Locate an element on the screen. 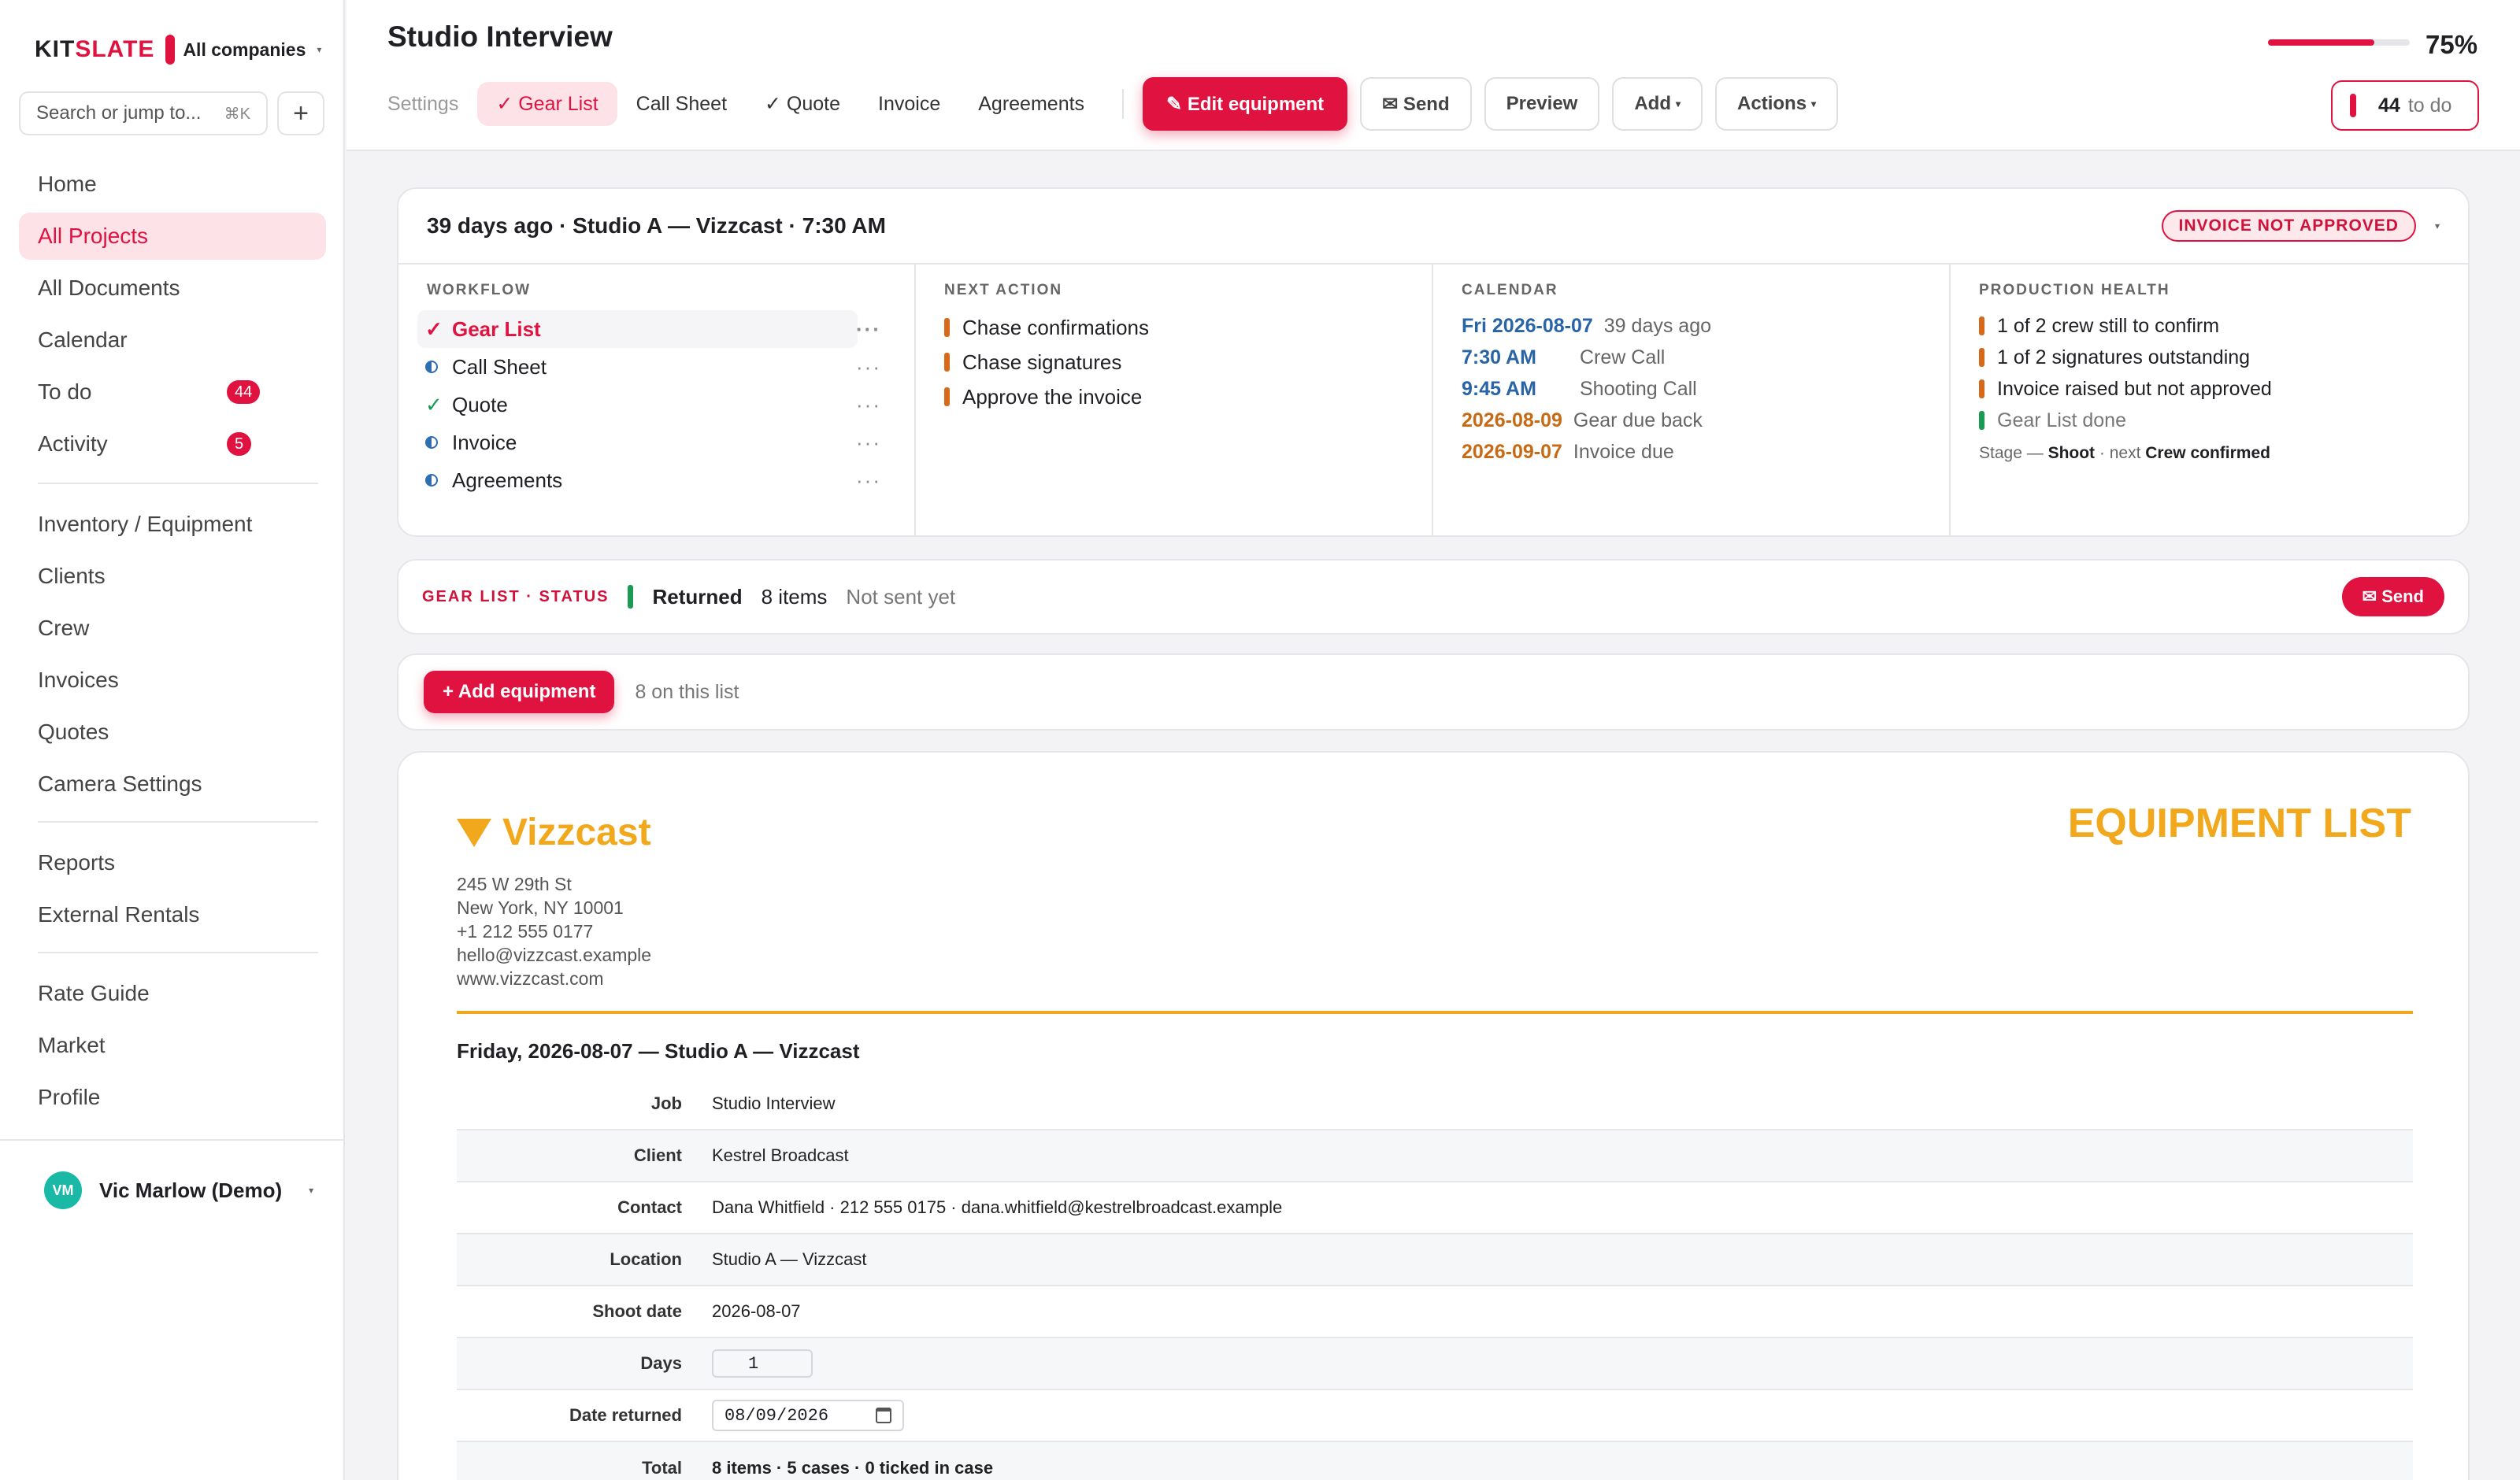 This screenshot has height=1480, width=2520. sidebar-item-reports: Reports is located at coordinates (172, 862).